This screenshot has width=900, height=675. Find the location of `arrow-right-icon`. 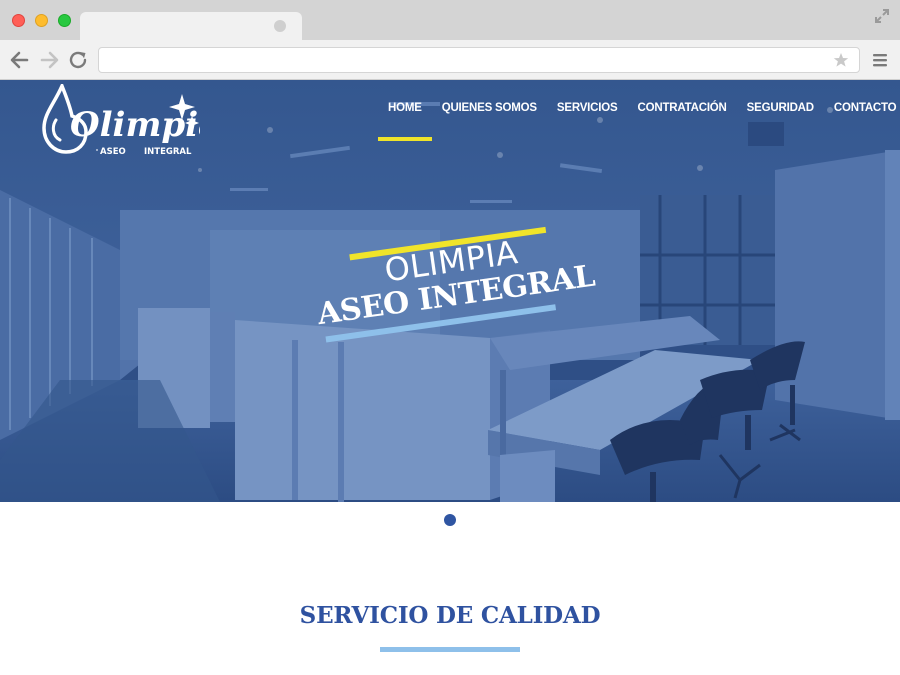

arrow-right-icon is located at coordinates (50, 60).